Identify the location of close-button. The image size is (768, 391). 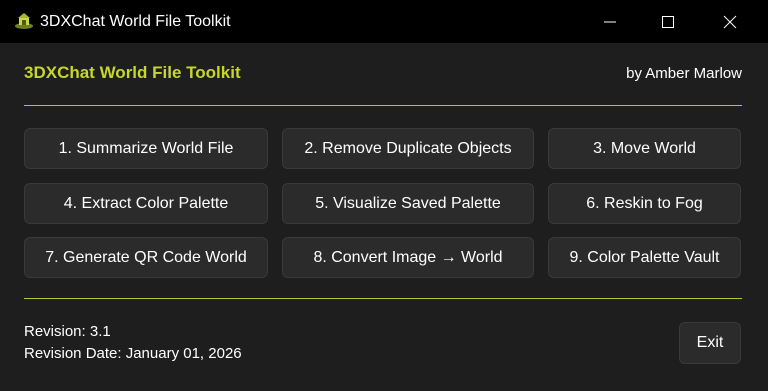
(730, 21).